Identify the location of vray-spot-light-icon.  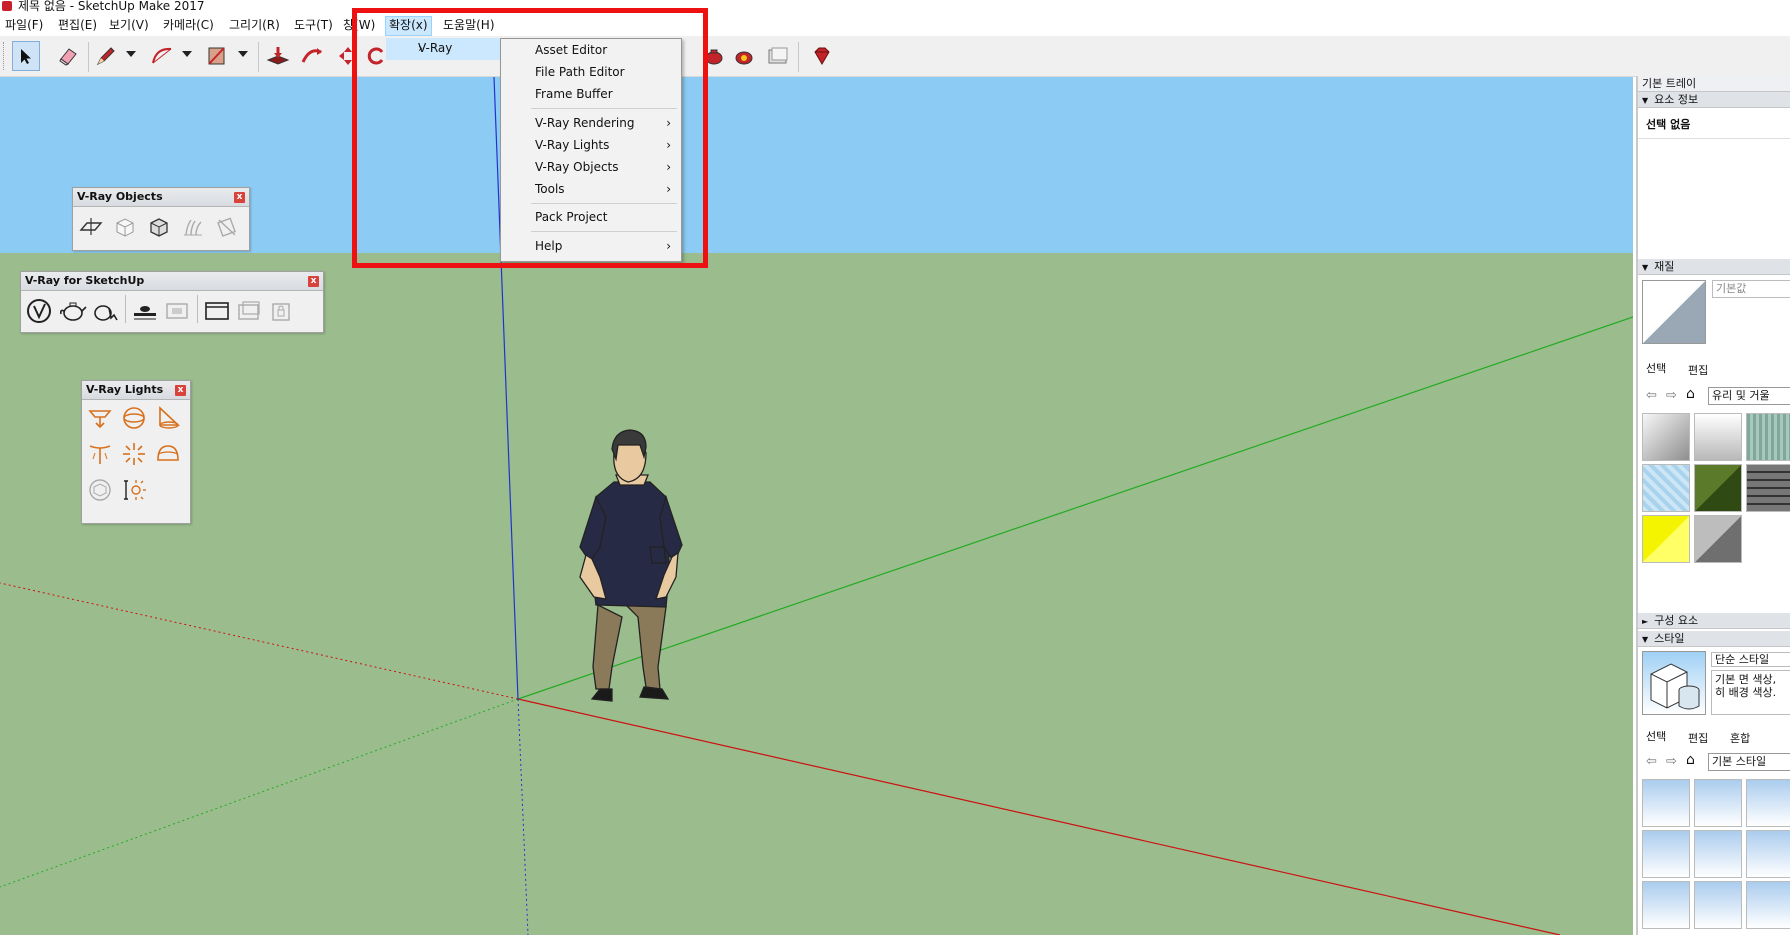
(168, 418).